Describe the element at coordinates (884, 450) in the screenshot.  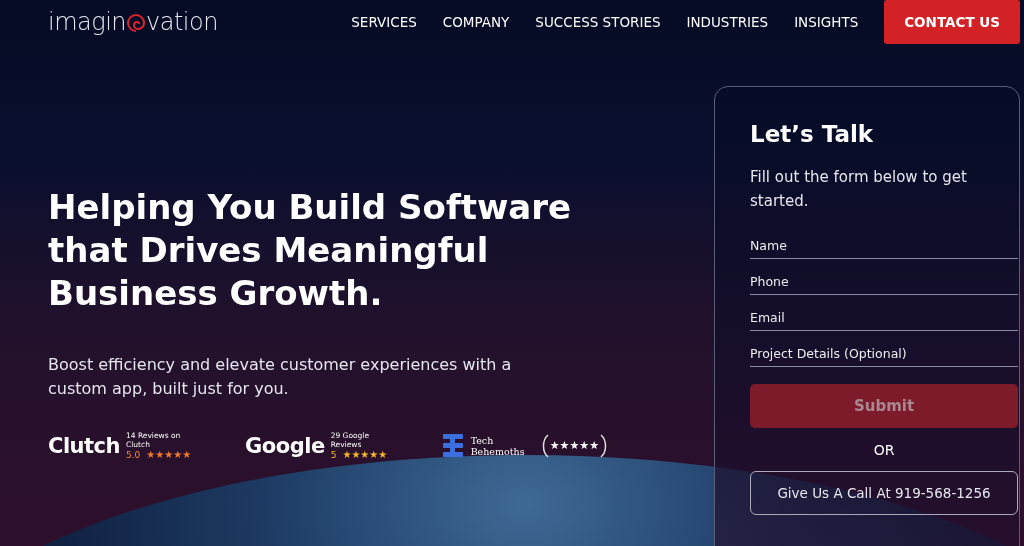
I see `separator-text: OR` at that location.